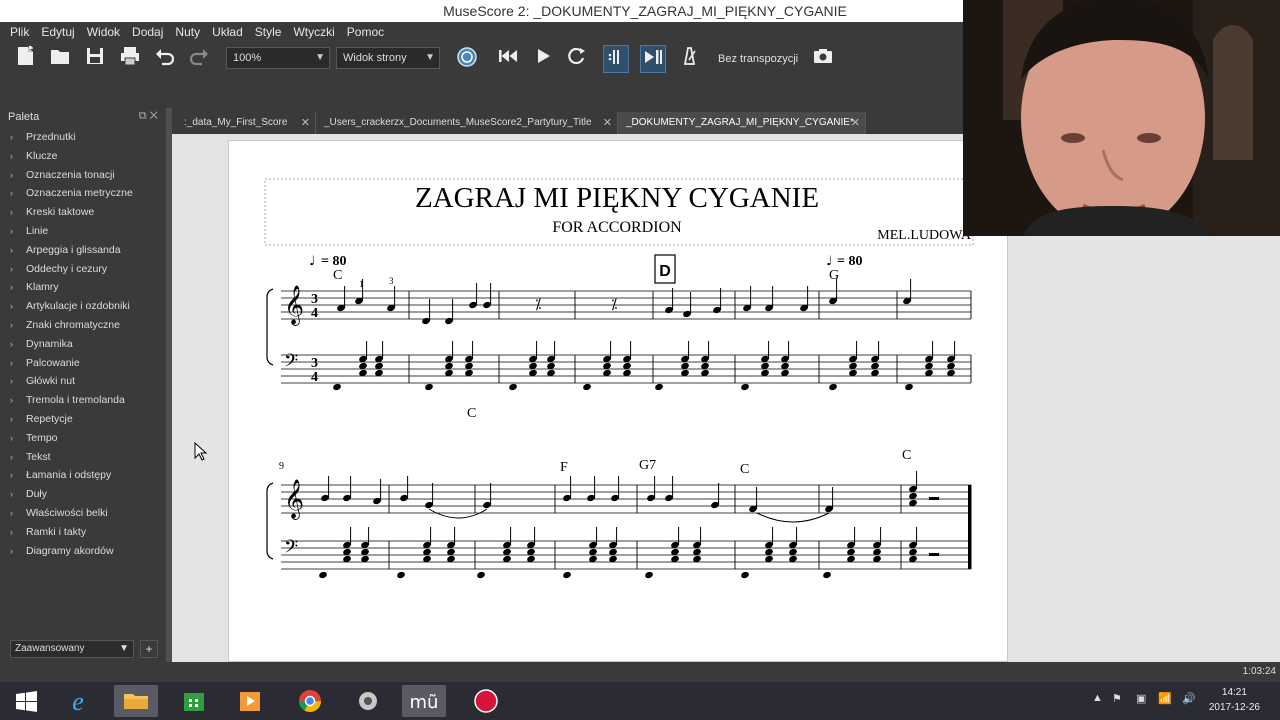 This screenshot has height=720, width=1280. What do you see at coordinates (250, 701) in the screenshot?
I see `video-app-icon` at bounding box center [250, 701].